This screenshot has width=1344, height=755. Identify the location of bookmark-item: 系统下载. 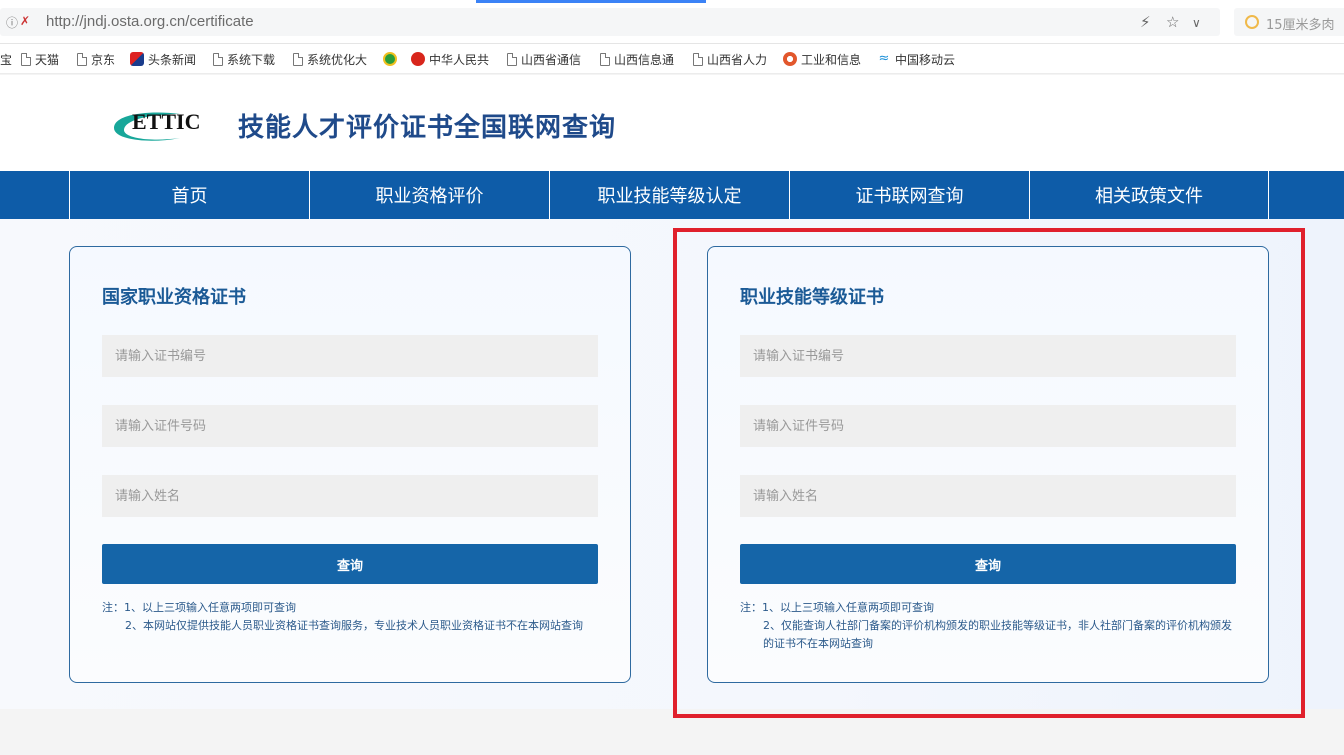
(244, 59).